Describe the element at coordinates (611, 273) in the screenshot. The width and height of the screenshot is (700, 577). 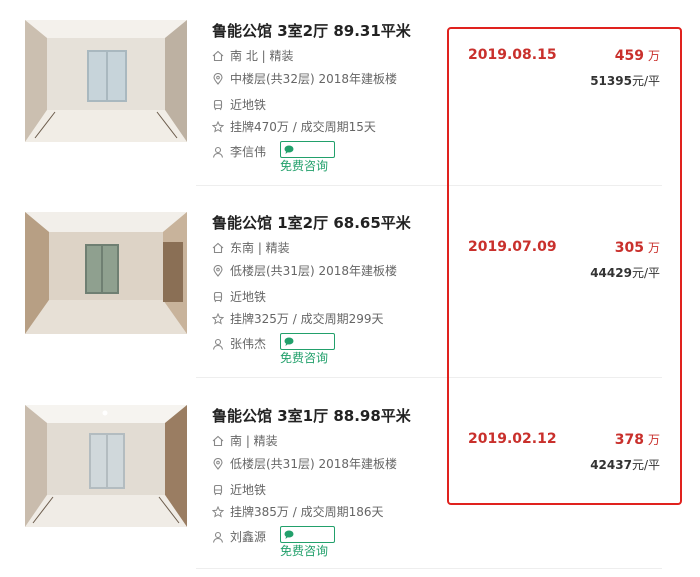
I see `unit-price-value: 44429` at that location.